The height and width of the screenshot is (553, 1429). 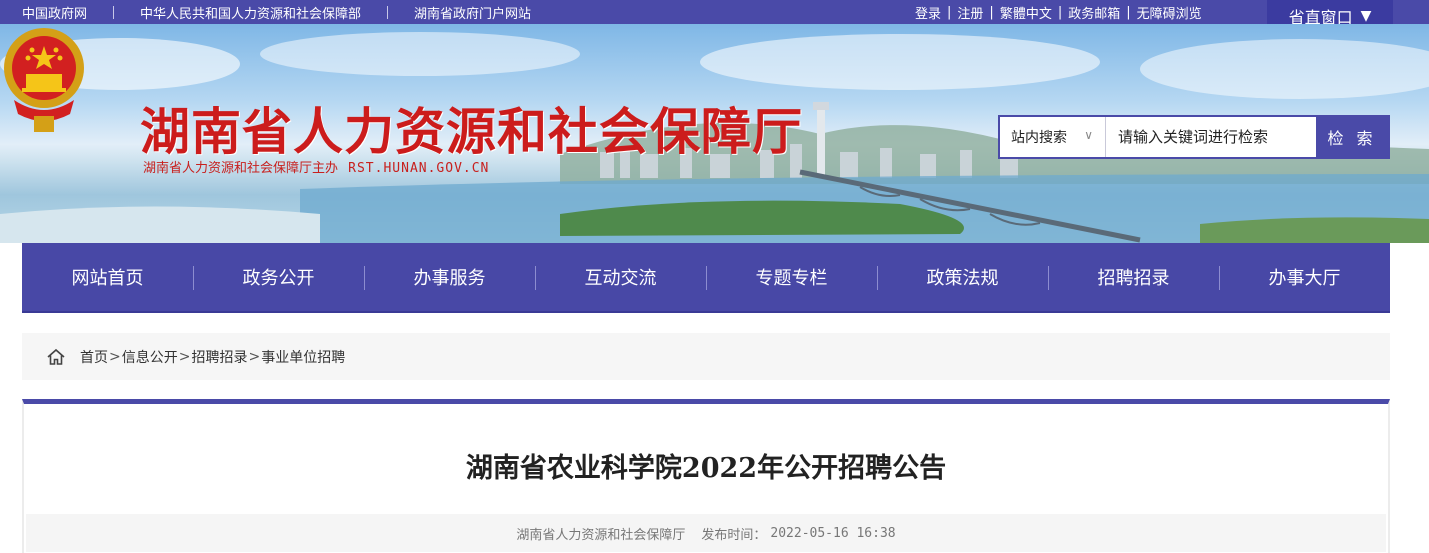 I want to click on accessibility-link: 无障碍浏览, so click(x=1169, y=12).